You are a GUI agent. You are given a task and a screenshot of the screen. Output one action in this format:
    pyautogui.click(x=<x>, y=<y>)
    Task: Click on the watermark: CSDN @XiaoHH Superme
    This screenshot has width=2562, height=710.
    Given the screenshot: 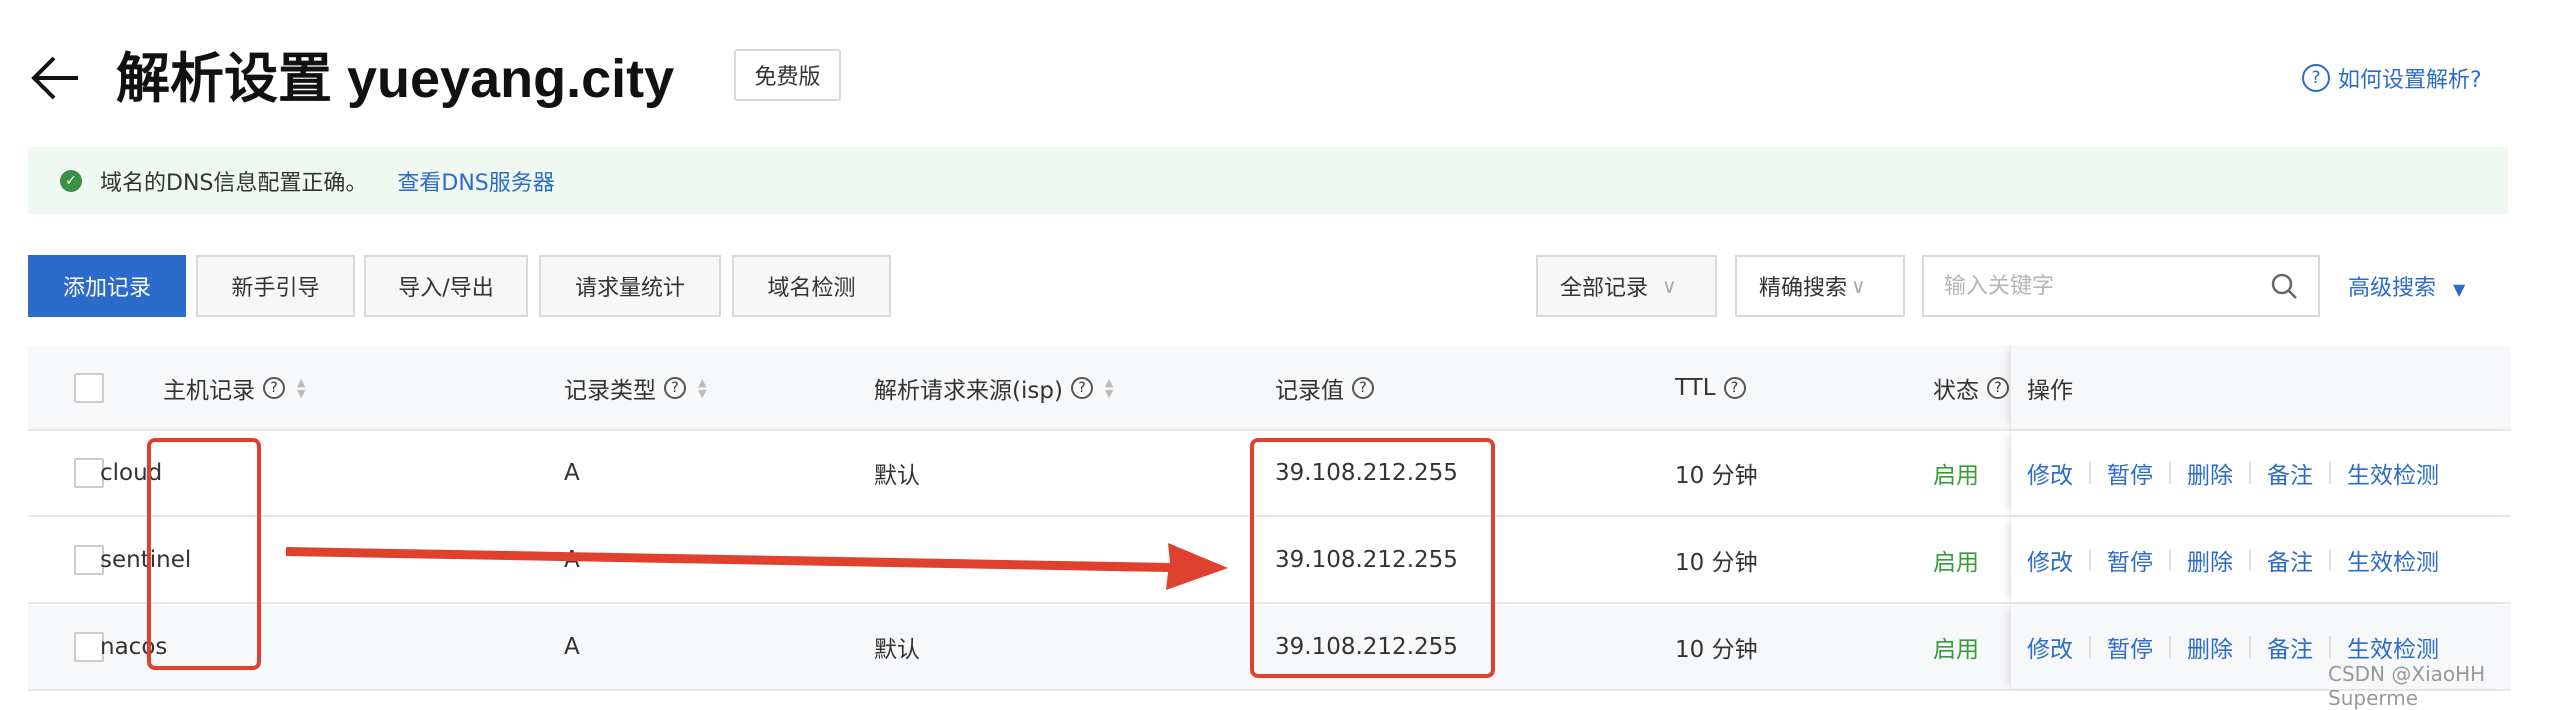 What is the action you would take?
    pyautogui.click(x=2407, y=686)
    